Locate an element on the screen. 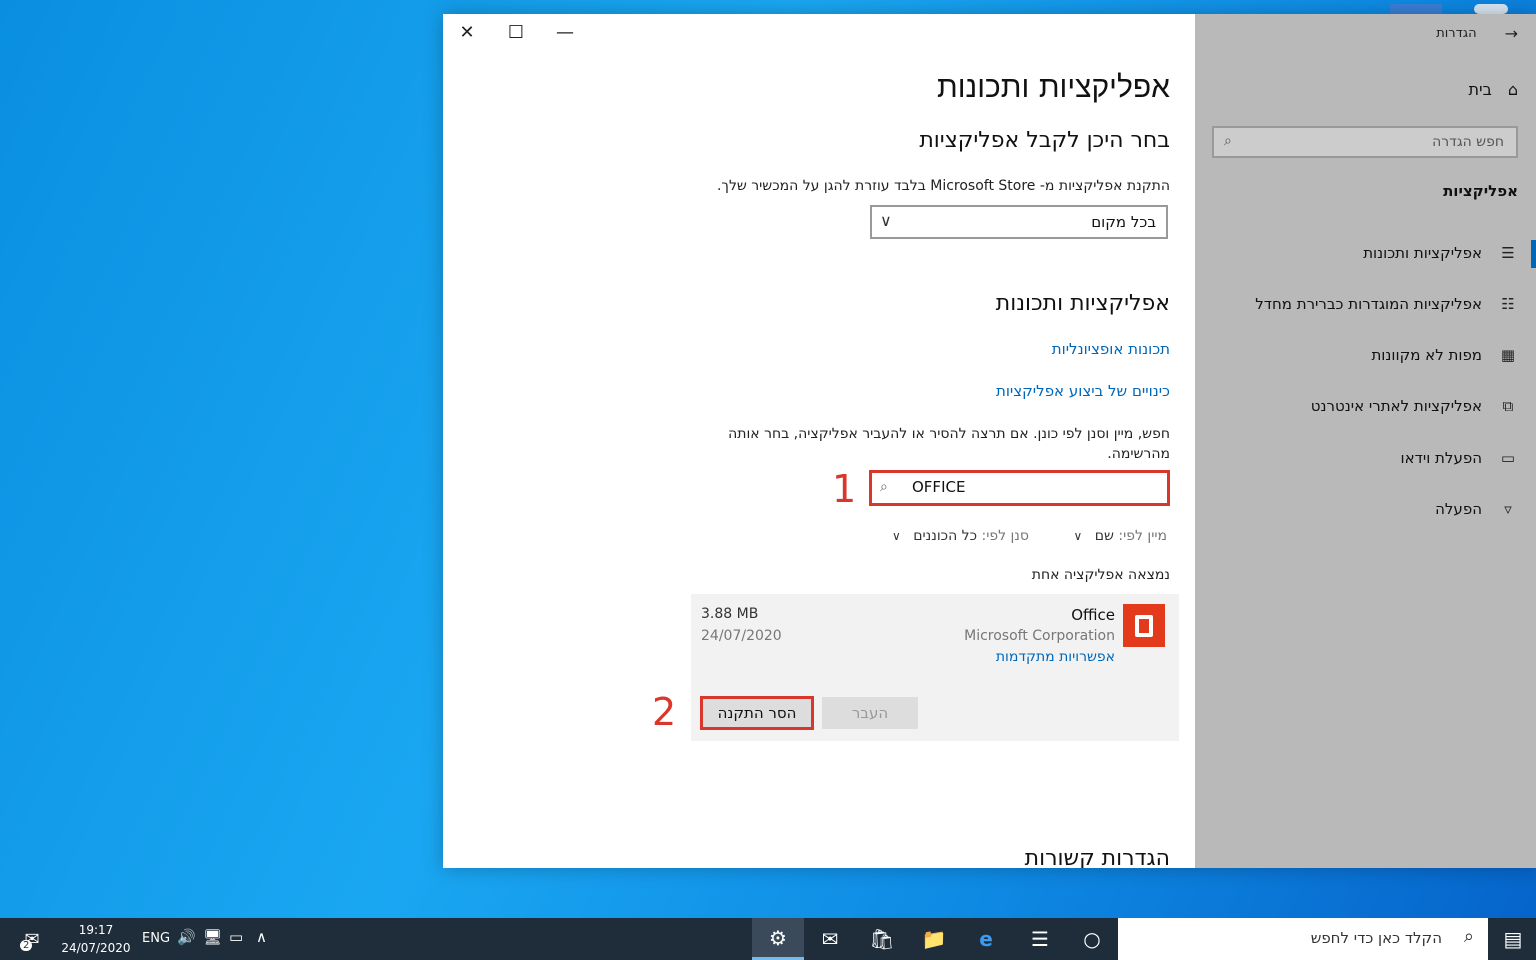  nav-home: ⌂ בית is located at coordinates (1494, 89).